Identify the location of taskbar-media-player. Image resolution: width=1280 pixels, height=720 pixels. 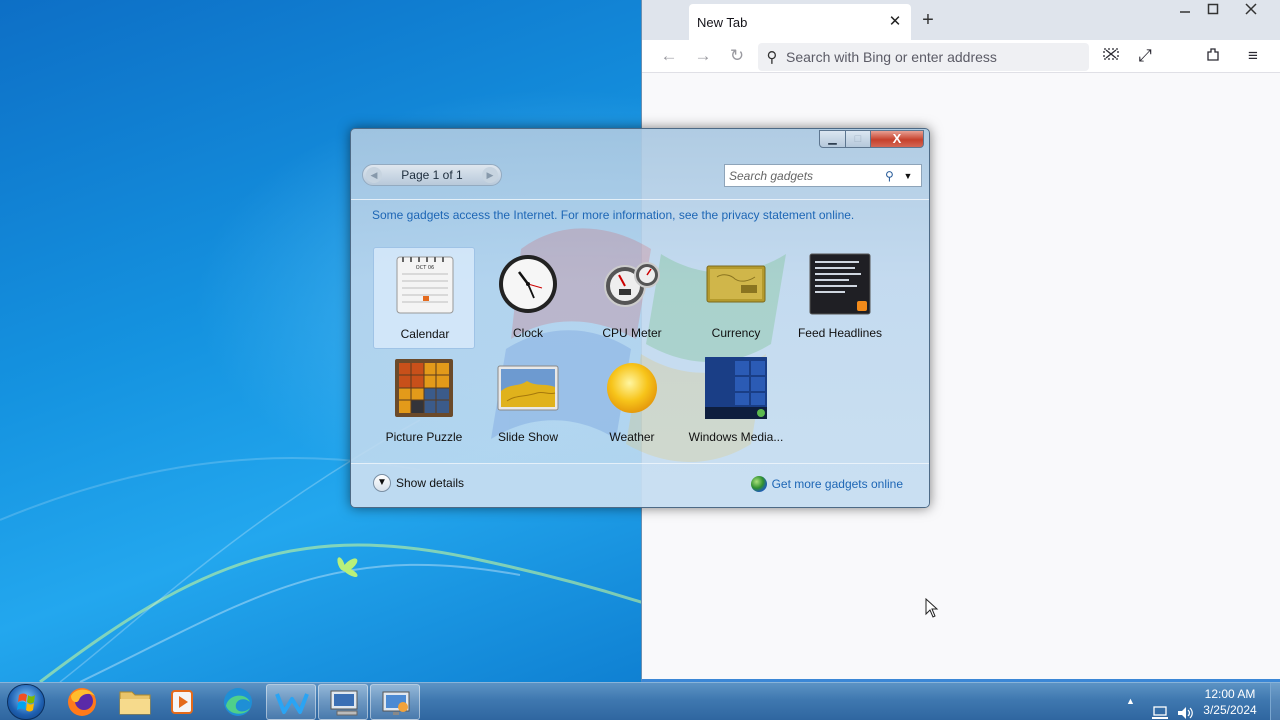
(182, 702).